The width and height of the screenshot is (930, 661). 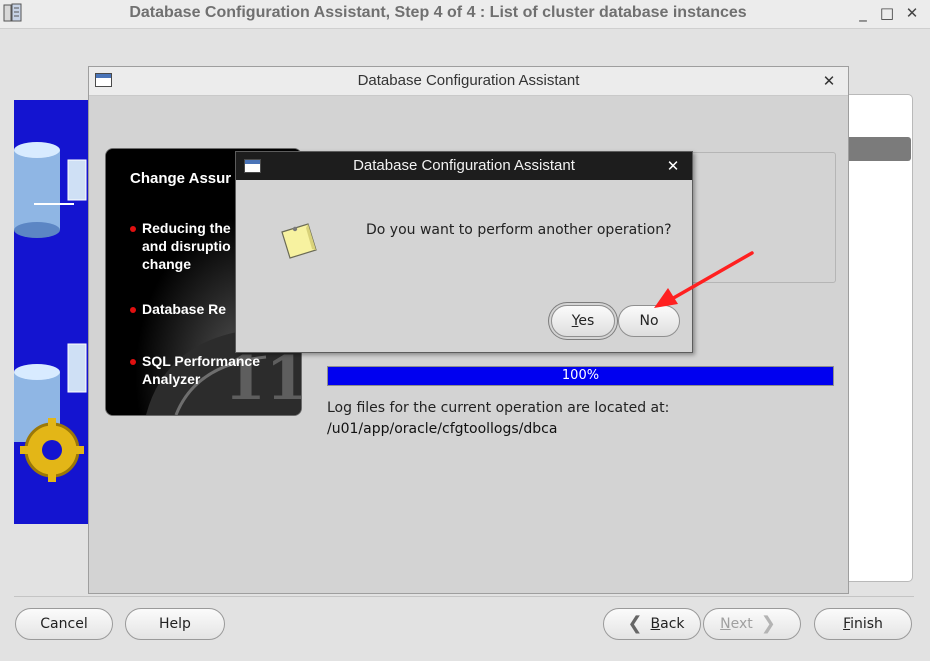 I want to click on maximize-button: □, so click(x=887, y=13).